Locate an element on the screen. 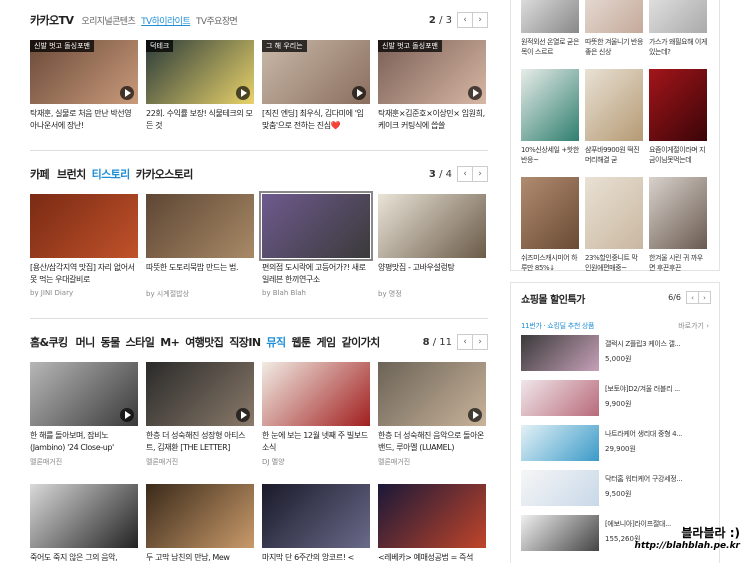  tab-2: 티스토리 is located at coordinates (111, 174).